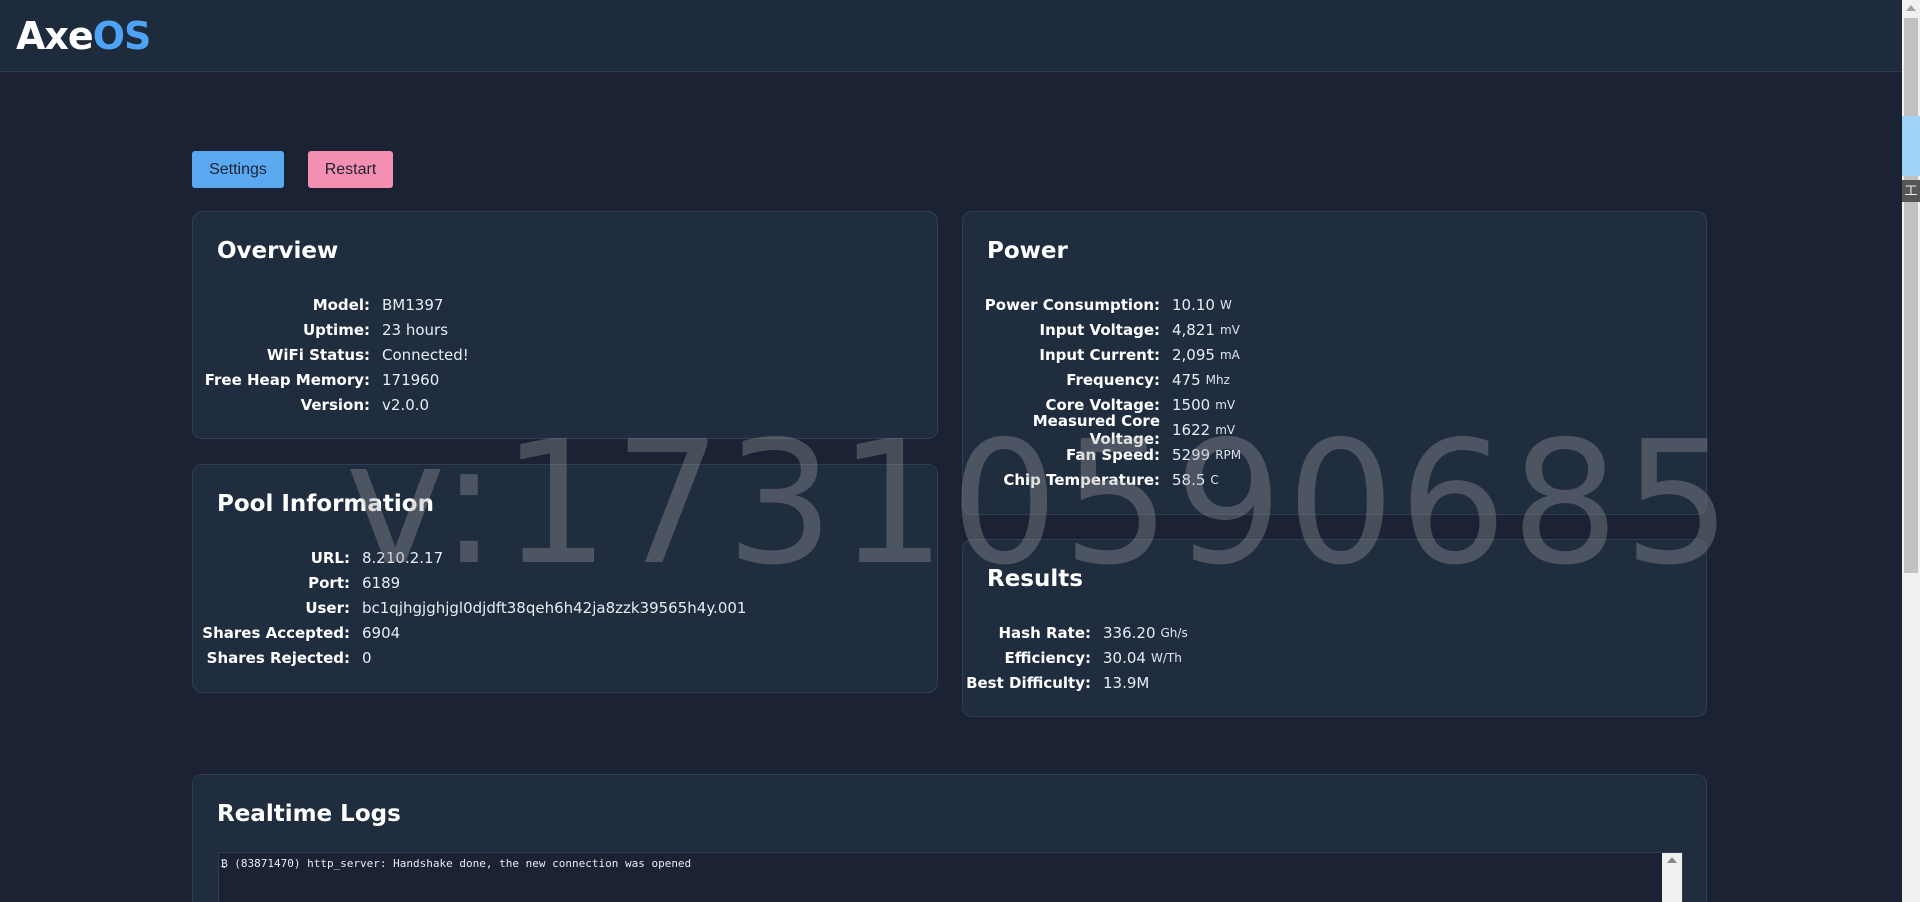  Describe the element at coordinates (1129, 632) in the screenshot. I see `results-value: 336.20` at that location.